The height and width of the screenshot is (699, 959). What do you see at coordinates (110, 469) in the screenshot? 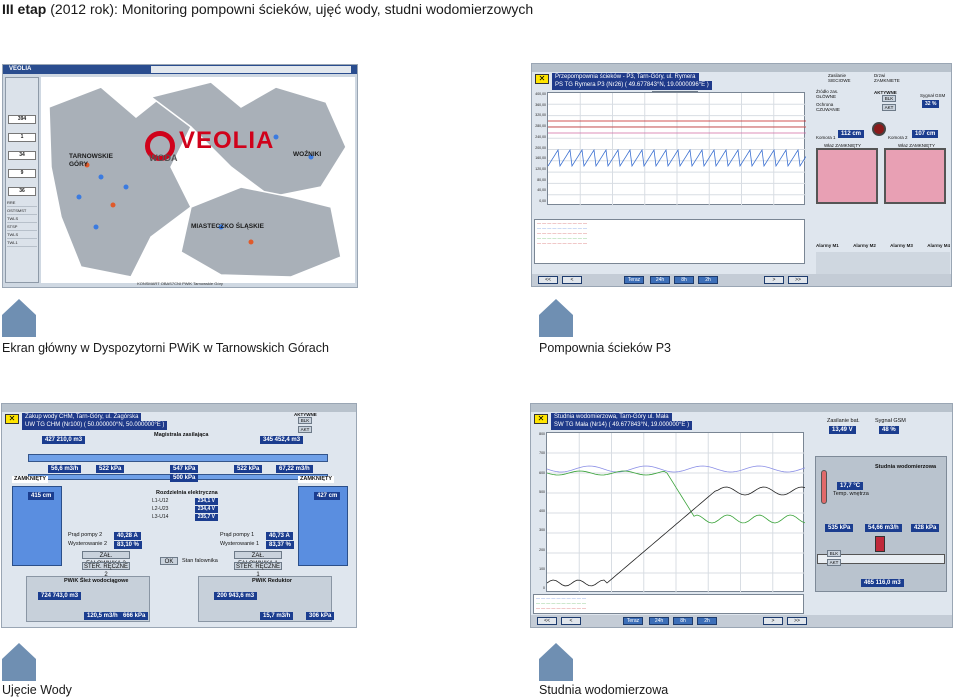
I see `uj-flow-2: 522 kPa` at bounding box center [110, 469].